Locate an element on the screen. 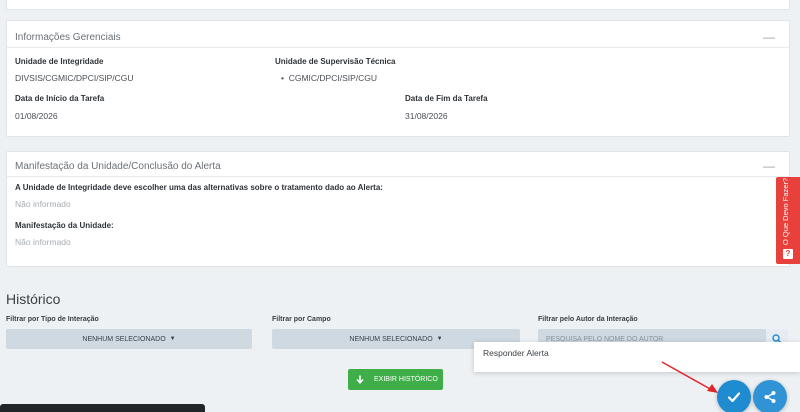 Image resolution: width=800 pixels, height=412 pixels. info-panel-title: Informações Gerenciais is located at coordinates (68, 37).